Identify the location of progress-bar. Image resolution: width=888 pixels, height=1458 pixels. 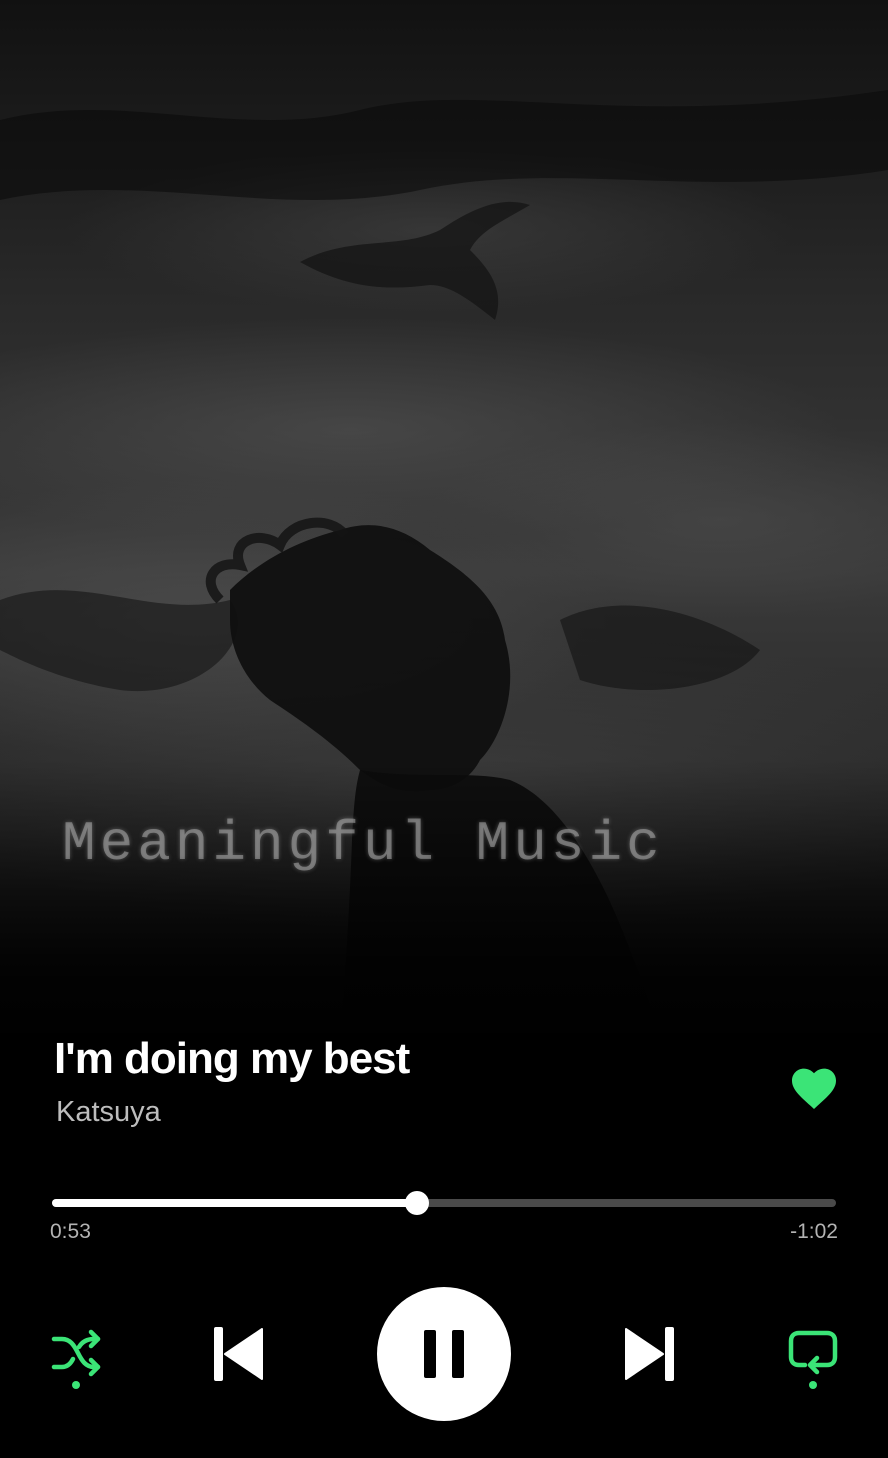
(444, 1203).